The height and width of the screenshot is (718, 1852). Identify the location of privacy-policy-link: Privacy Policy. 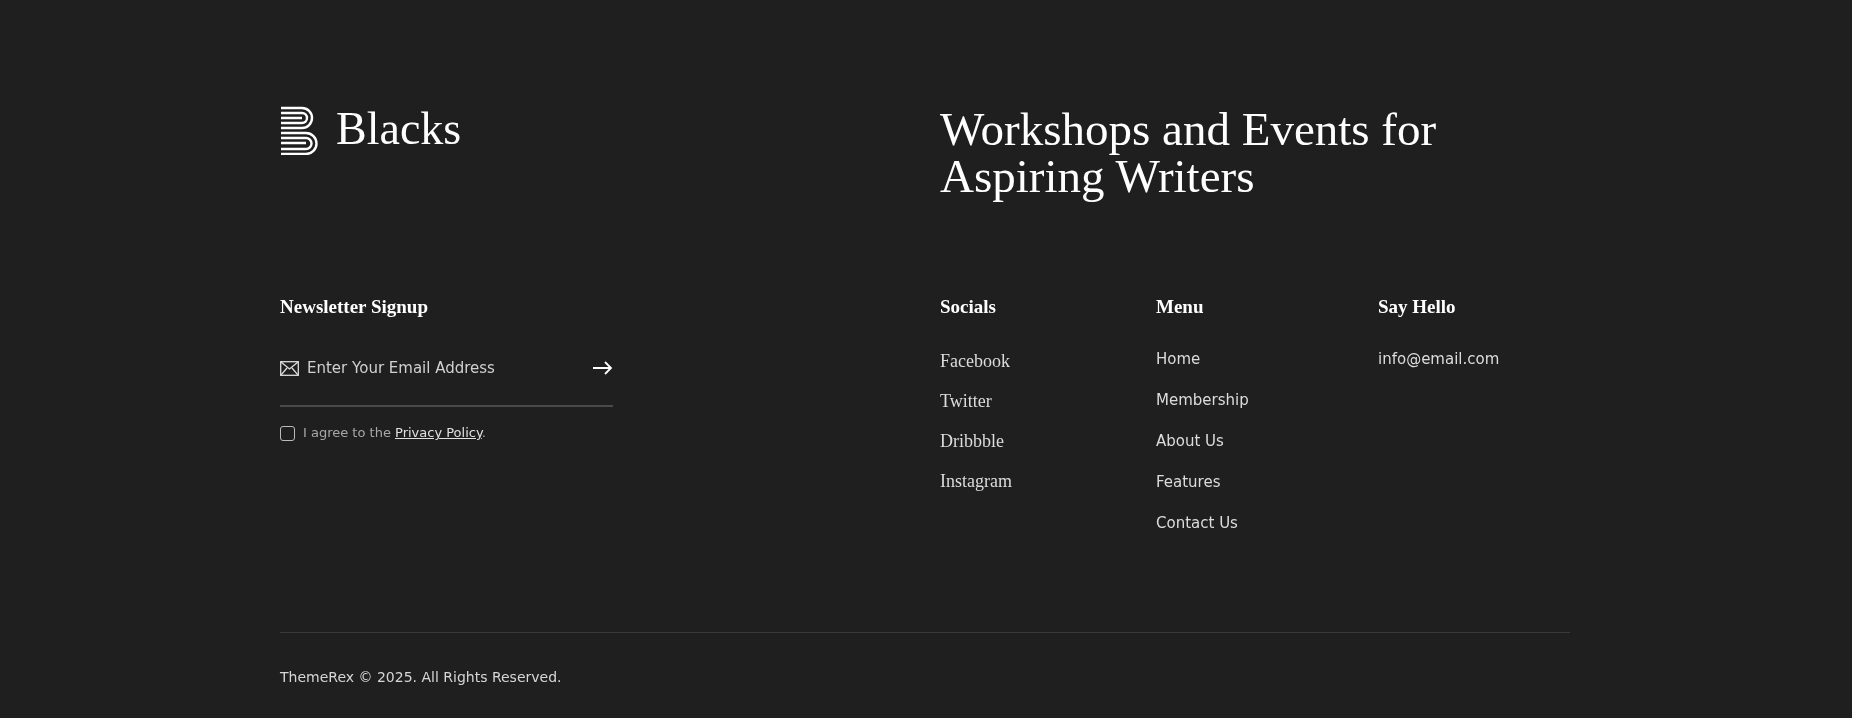
(438, 433).